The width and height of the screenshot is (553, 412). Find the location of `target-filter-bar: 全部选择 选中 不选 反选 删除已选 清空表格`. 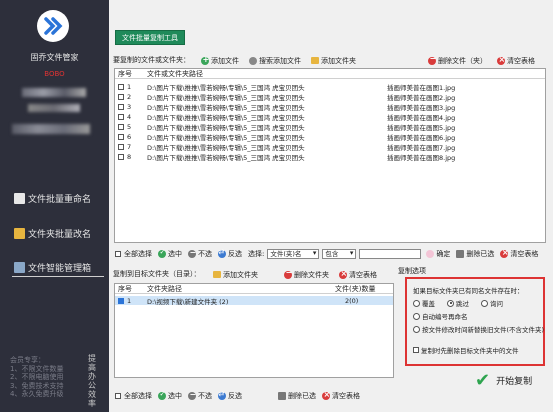

target-filter-bar: 全部选择 选中 不选 反选 删除已选 清空表格 is located at coordinates (237, 396).